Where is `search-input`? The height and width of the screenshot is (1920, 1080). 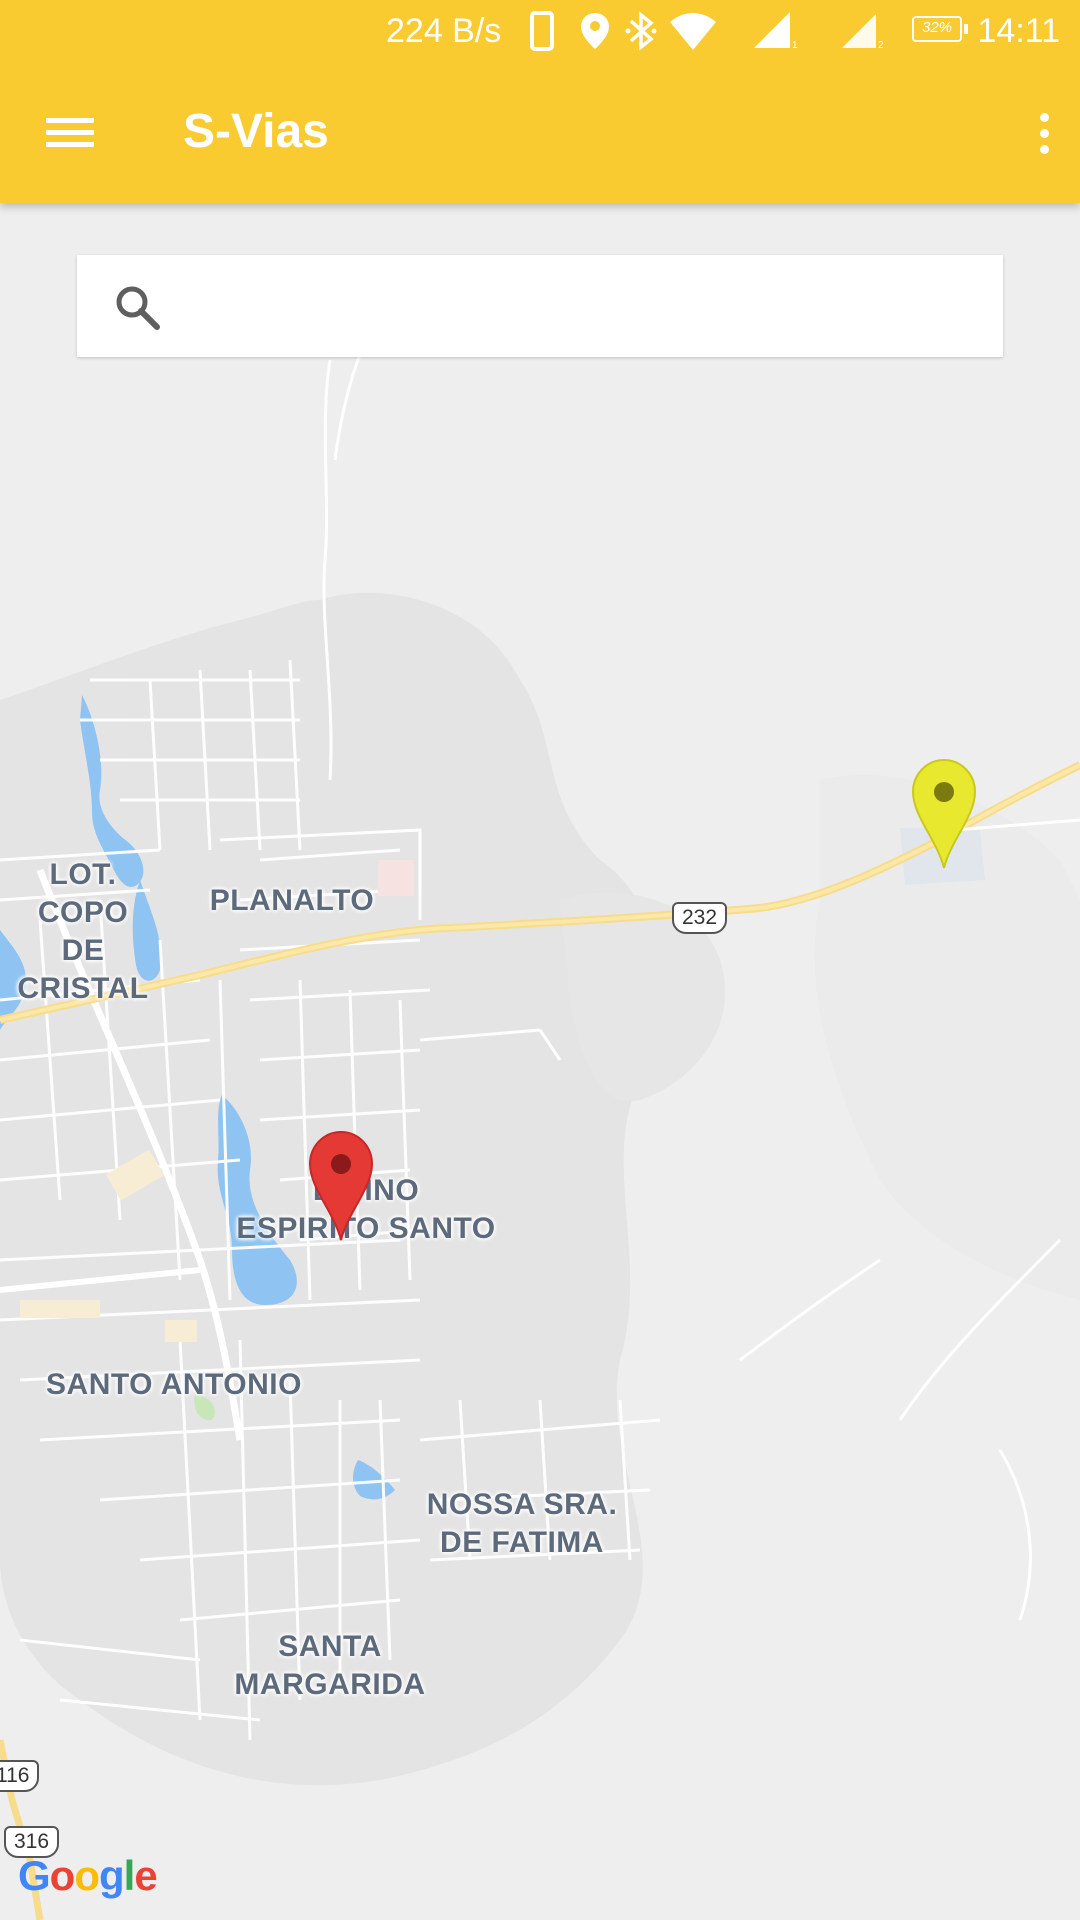
search-input is located at coordinates (589, 307).